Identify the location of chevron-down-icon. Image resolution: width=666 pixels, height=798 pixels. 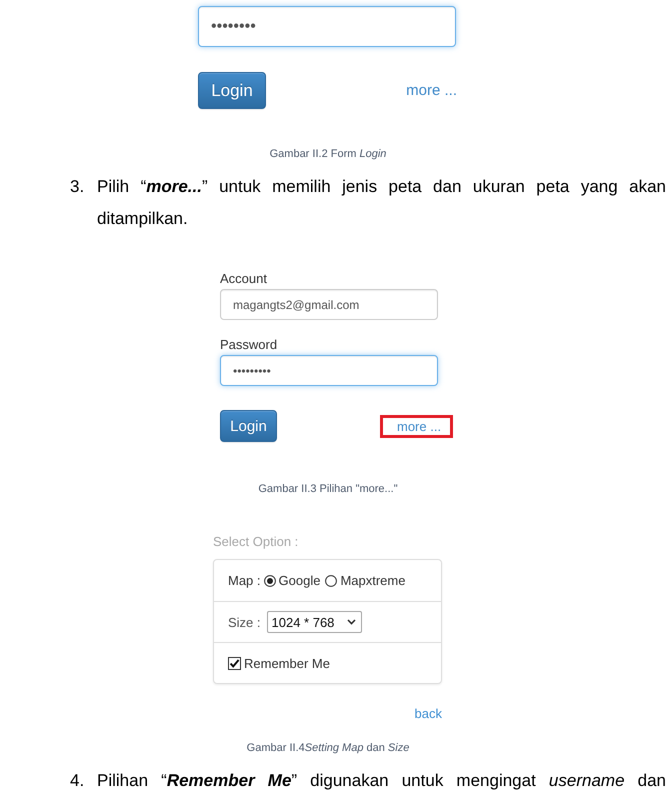
(351, 622).